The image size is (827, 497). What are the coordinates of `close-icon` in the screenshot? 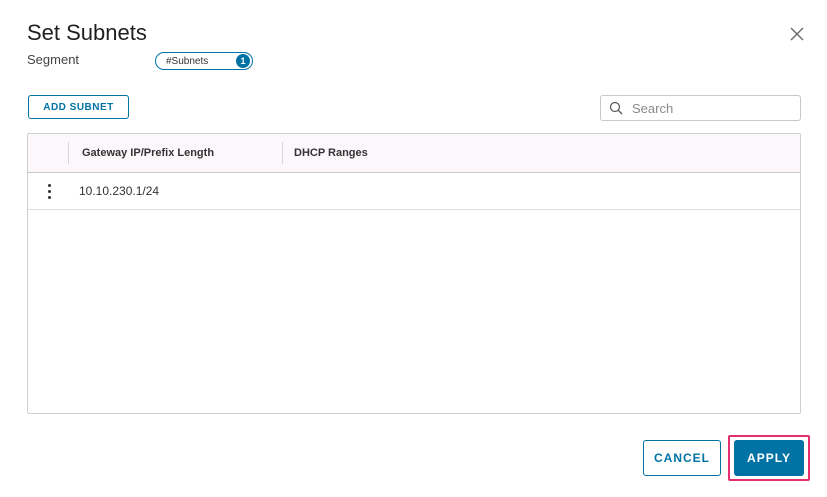 It's located at (797, 34).